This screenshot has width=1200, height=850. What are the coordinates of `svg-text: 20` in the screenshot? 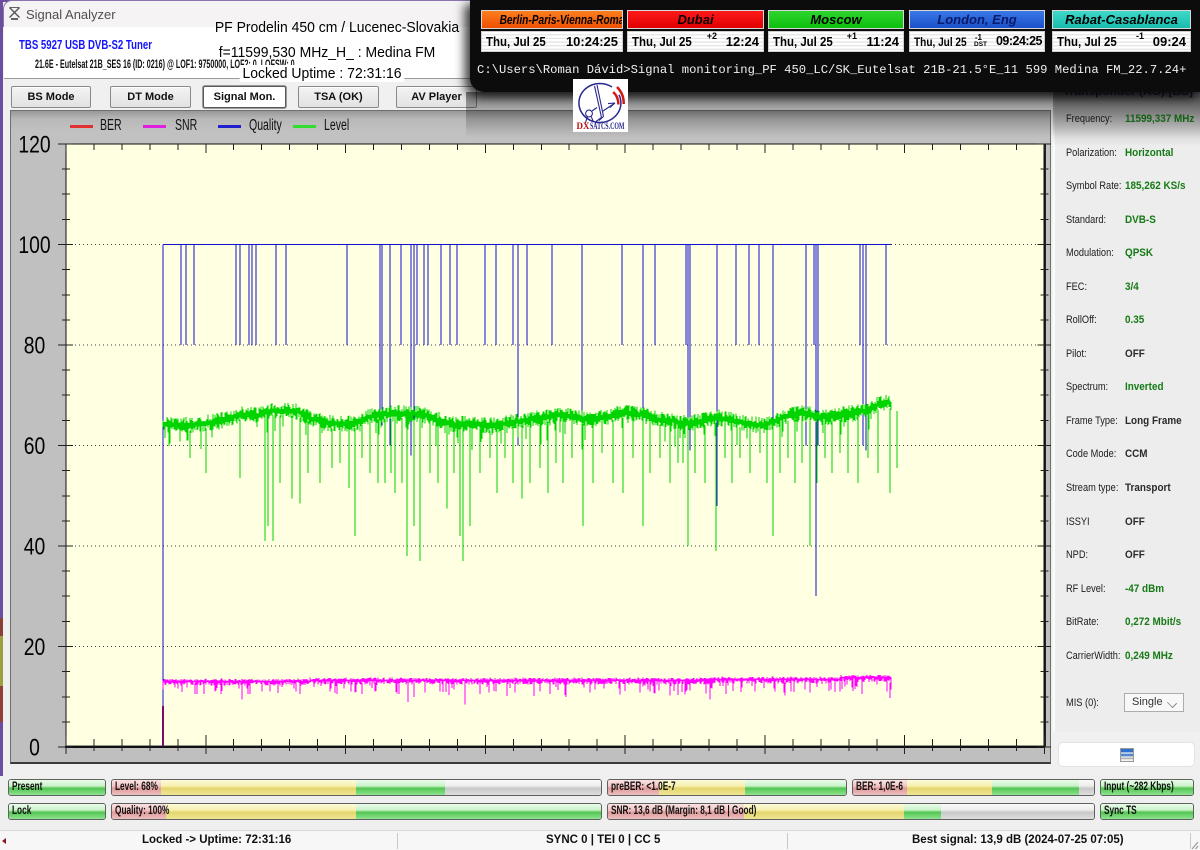 It's located at (35, 647).